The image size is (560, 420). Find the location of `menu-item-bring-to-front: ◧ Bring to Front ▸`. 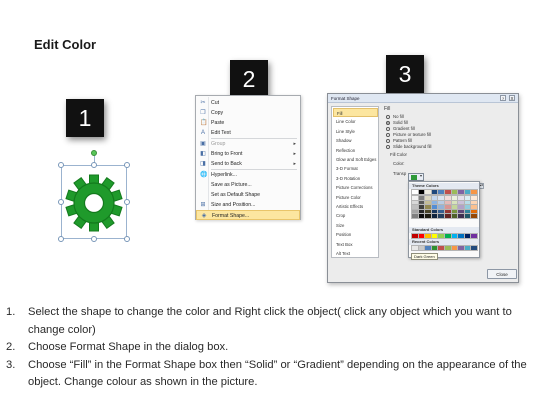

menu-item-bring-to-front: ◧ Bring to Front ▸ is located at coordinates (248, 154).